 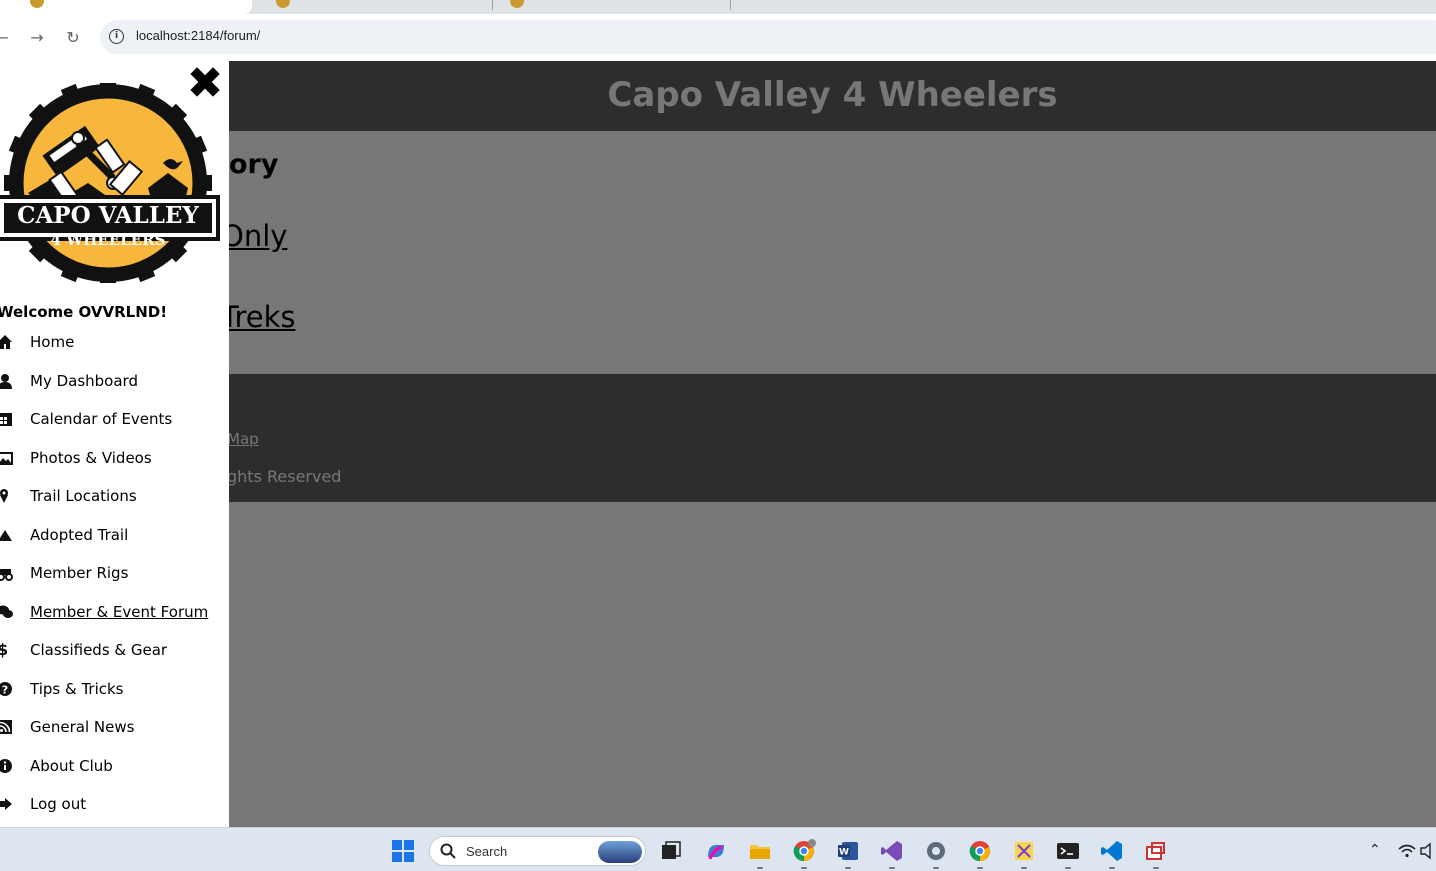 What do you see at coordinates (1112, 851) in the screenshot?
I see `vscode-icon` at bounding box center [1112, 851].